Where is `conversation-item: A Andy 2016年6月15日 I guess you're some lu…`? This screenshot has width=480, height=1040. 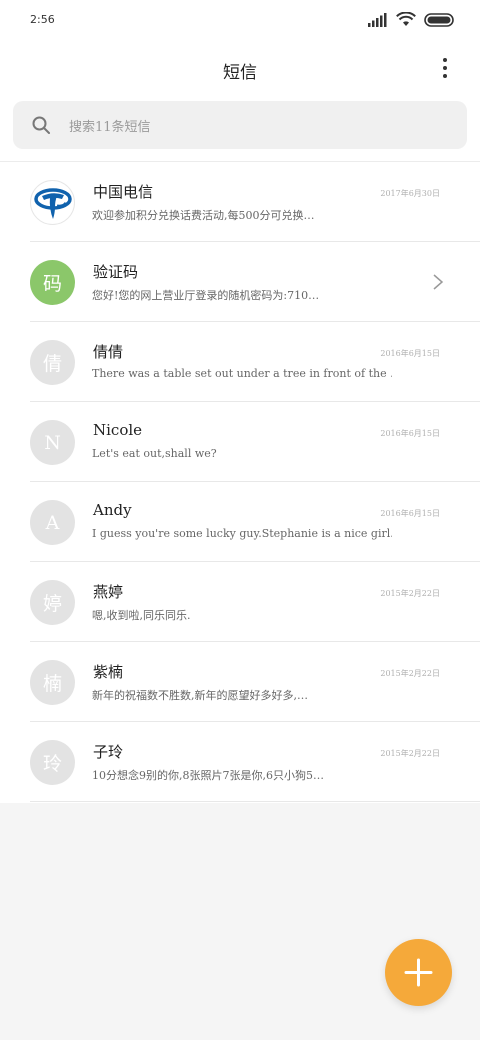
conversation-item: A Andy 2016年6月15日 I guess you're some lu… is located at coordinates (240, 522).